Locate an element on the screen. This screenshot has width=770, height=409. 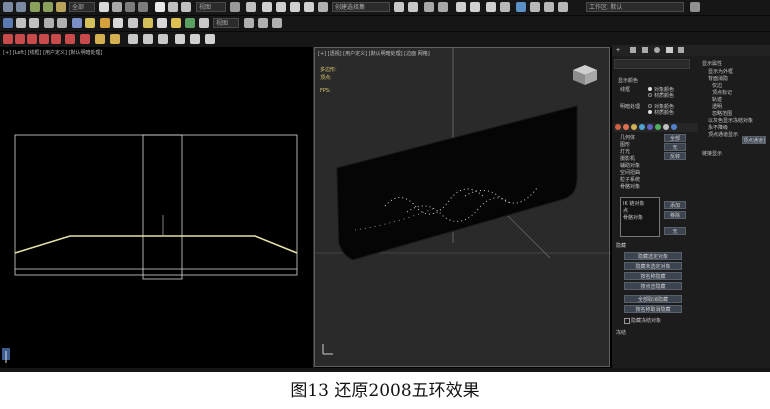
vertex-channel-button: 顶点通道显示 is located at coordinates (754, 140).